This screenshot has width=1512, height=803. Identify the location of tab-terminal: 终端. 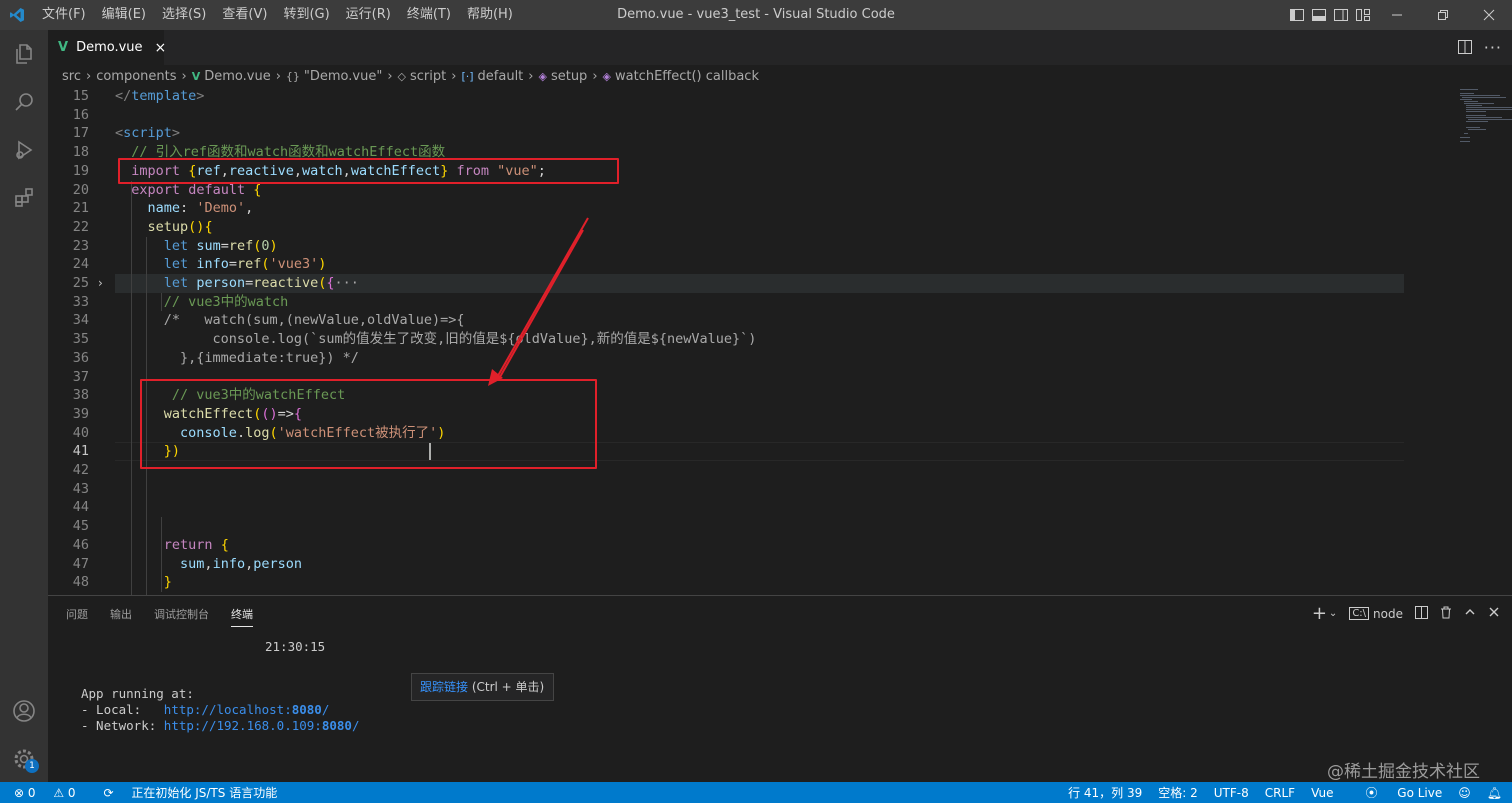
(242, 616).